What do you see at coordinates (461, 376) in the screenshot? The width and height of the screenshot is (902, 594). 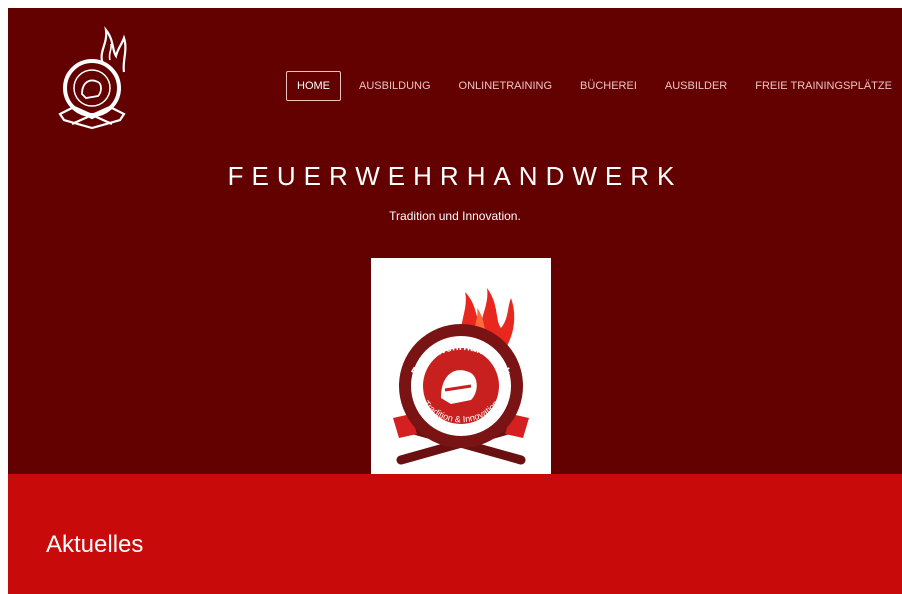 I see `feuerwehrhandwerk-badge-icon: Feuerwehrhandwerk Tradition & Innovation` at bounding box center [461, 376].